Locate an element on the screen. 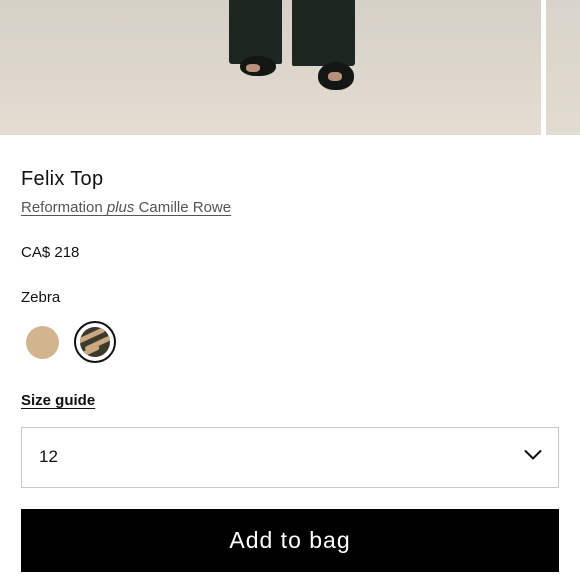  collaboration-link: Reformation plus Camille Rowe is located at coordinates (126, 207).